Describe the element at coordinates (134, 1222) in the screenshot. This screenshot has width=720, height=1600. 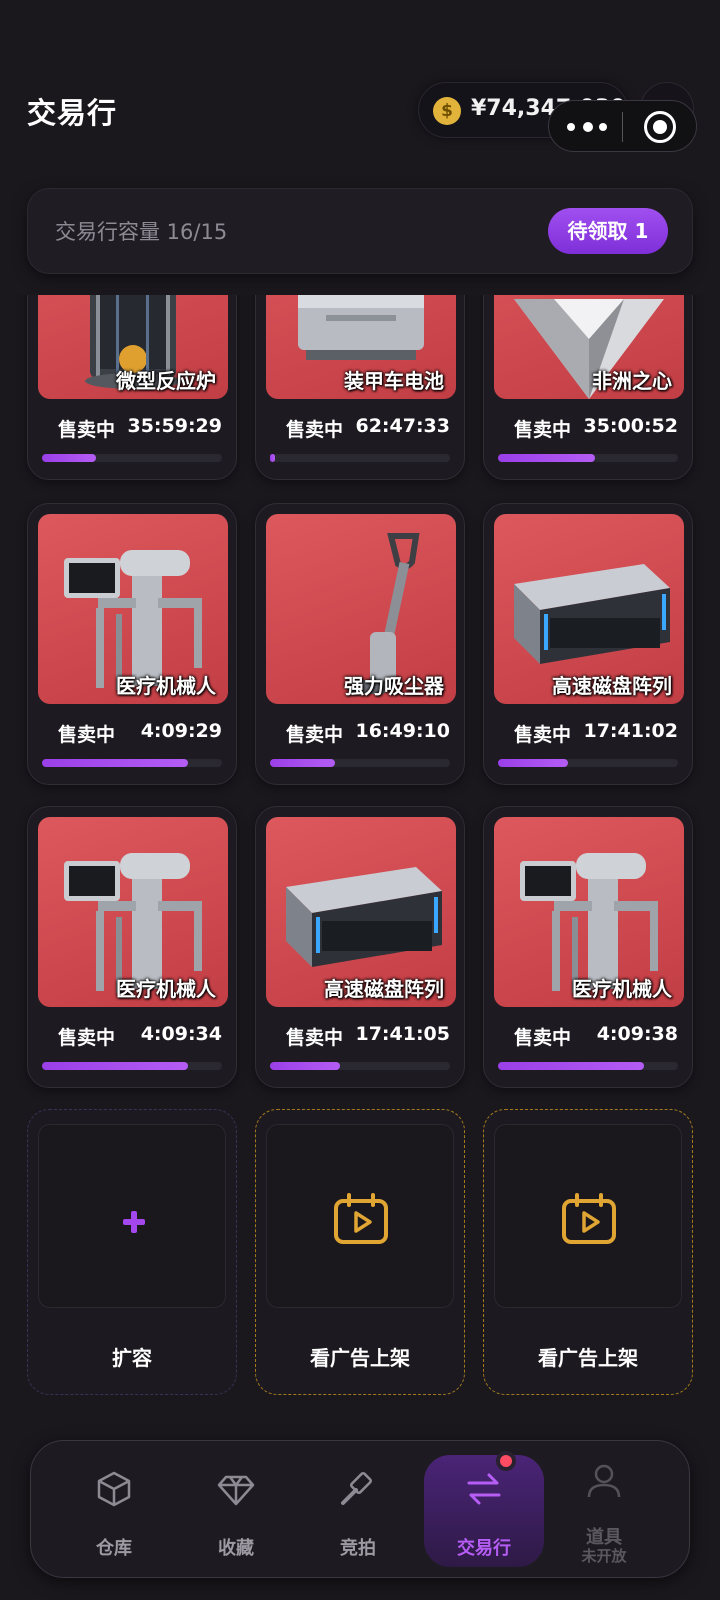
I see `plus-icon` at that location.